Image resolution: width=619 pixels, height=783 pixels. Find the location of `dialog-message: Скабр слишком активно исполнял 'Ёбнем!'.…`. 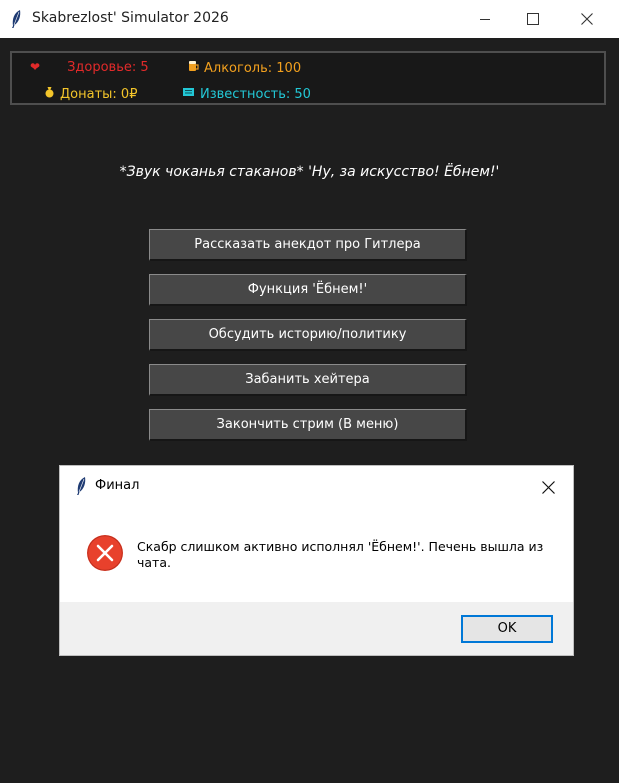

dialog-message: Скабр слишком активно исполнял 'Ёбнем!'.… is located at coordinates (340, 554).